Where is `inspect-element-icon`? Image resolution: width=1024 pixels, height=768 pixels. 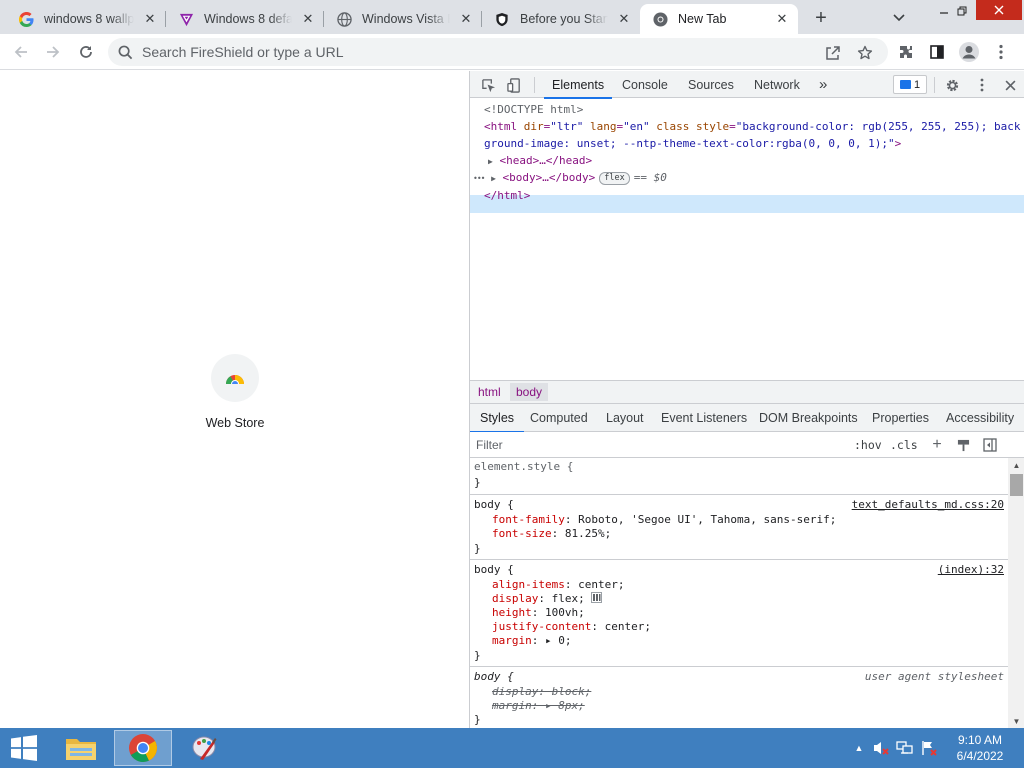
inspect-element-icon is located at coordinates (488, 85).